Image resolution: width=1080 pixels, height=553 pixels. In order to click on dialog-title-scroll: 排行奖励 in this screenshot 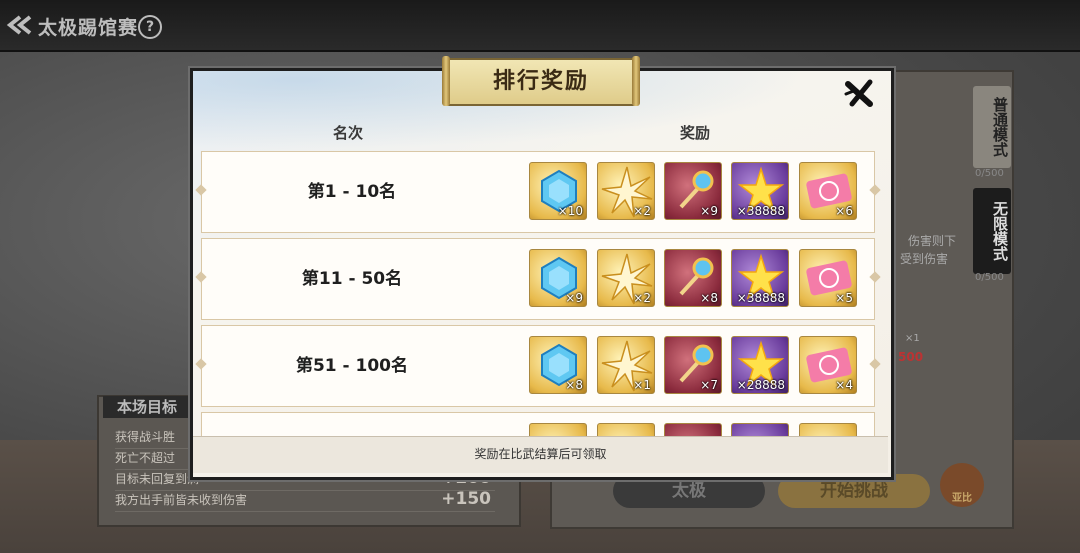, I will do `click(541, 81)`.